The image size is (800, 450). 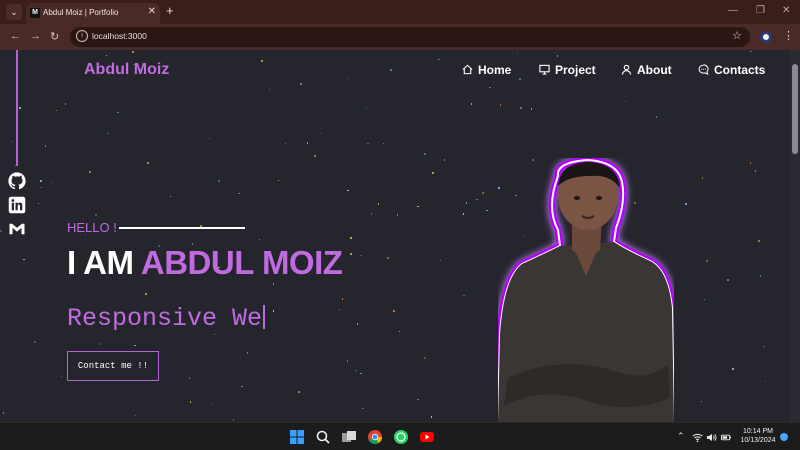 I want to click on back-icon: ←, so click(x=15, y=36).